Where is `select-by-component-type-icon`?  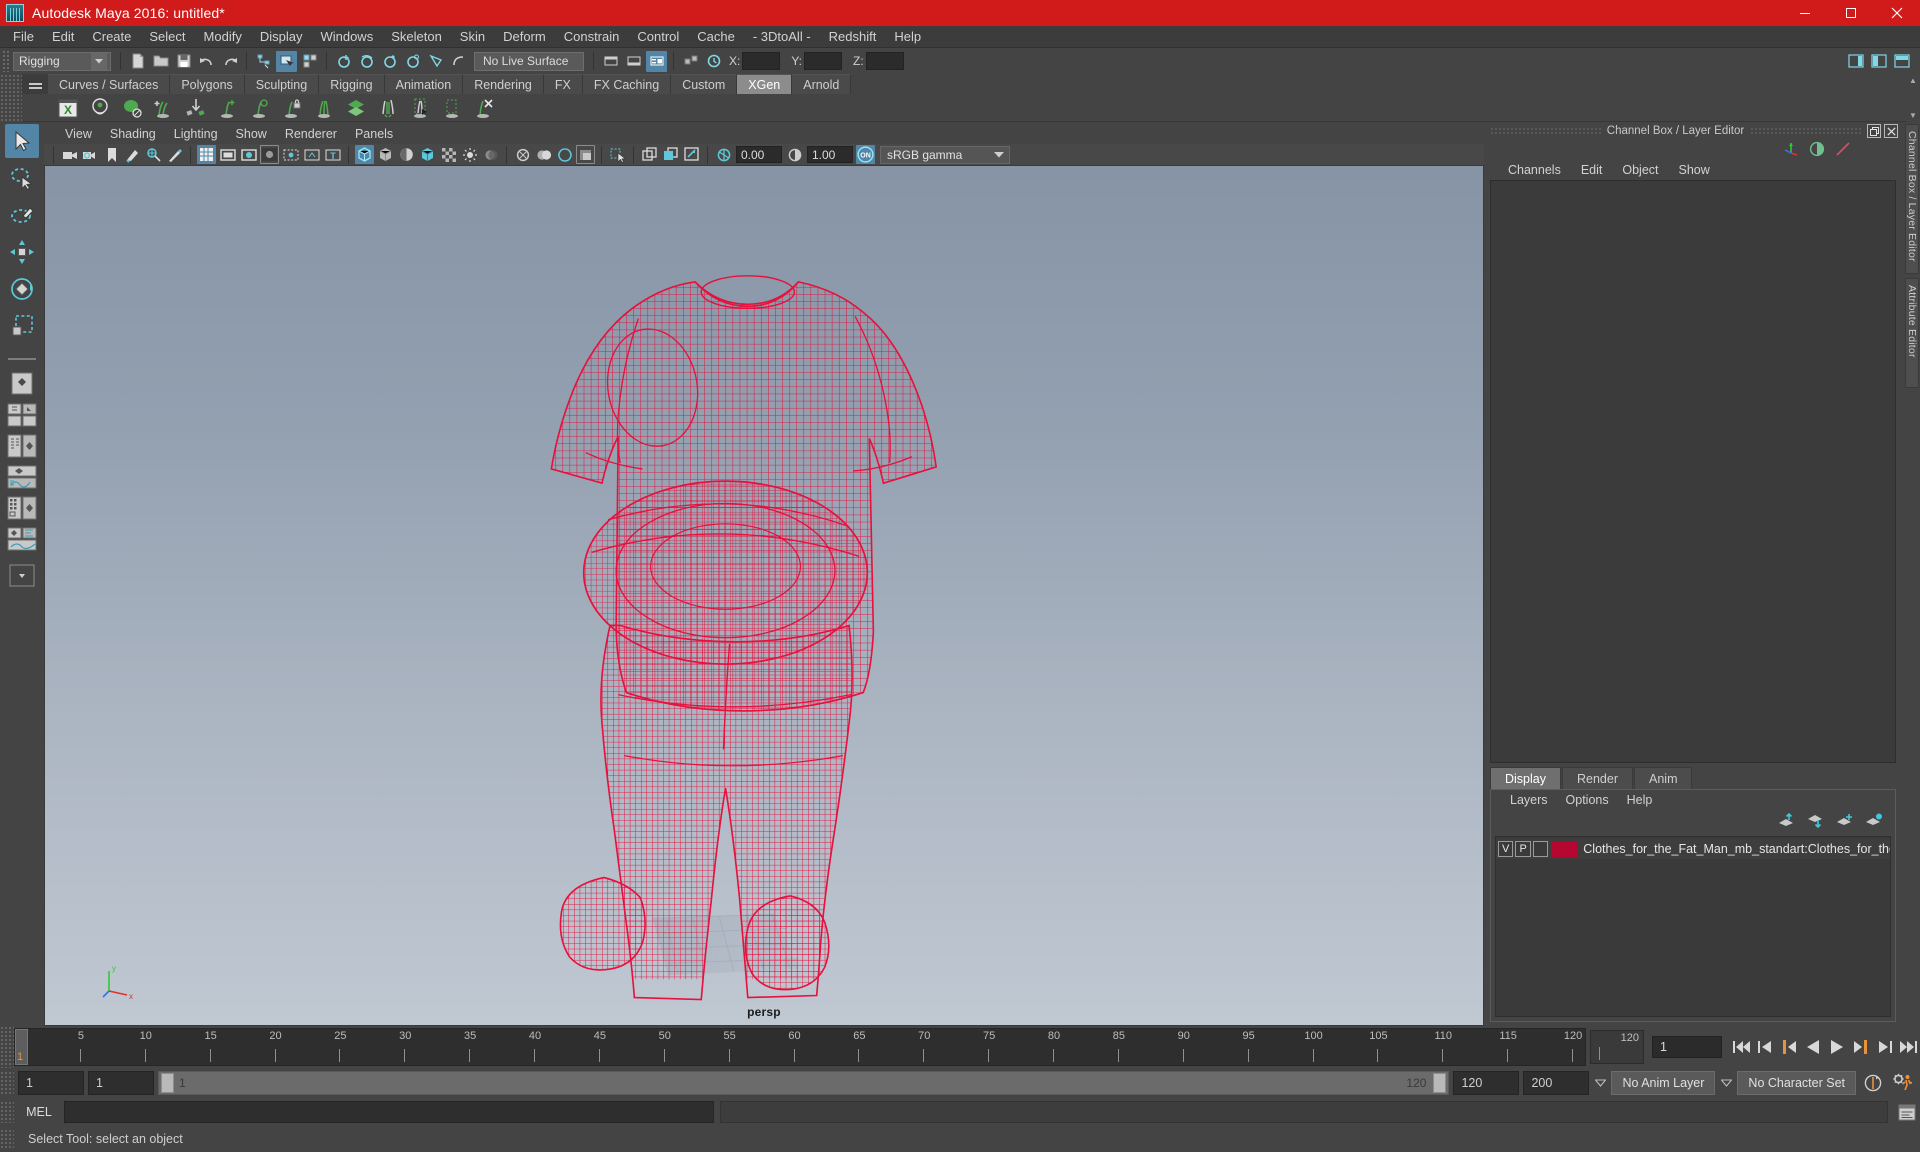 select-by-component-type-icon is located at coordinates (309, 61).